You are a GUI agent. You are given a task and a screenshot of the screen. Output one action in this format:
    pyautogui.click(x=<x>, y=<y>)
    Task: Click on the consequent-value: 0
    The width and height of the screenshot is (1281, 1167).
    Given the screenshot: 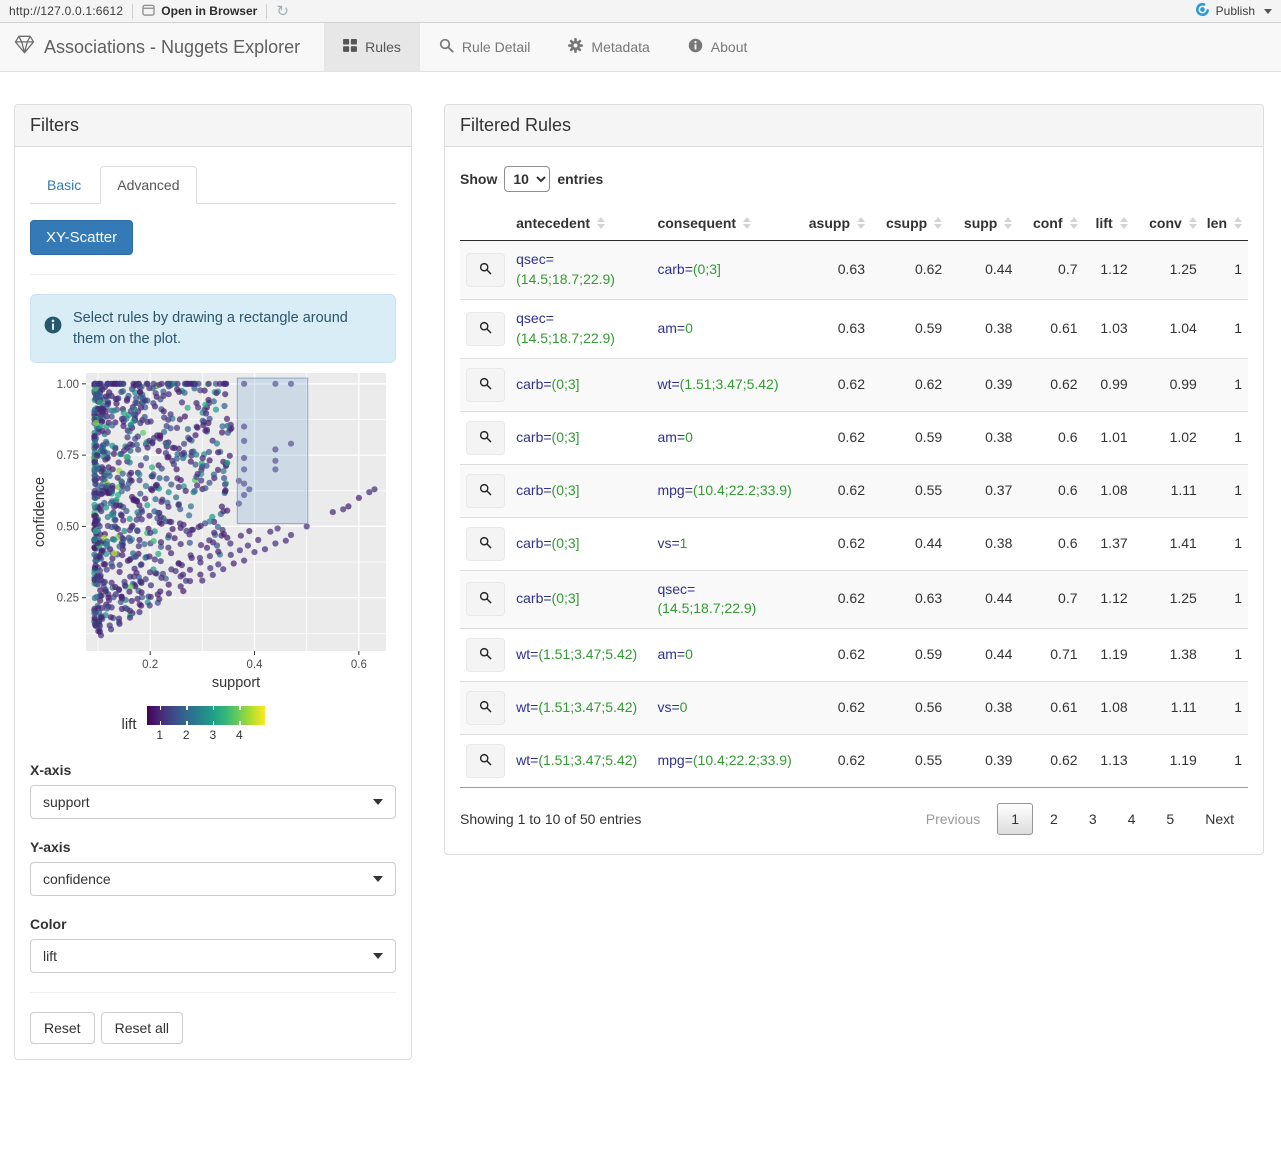 What is the action you would take?
    pyautogui.click(x=689, y=654)
    